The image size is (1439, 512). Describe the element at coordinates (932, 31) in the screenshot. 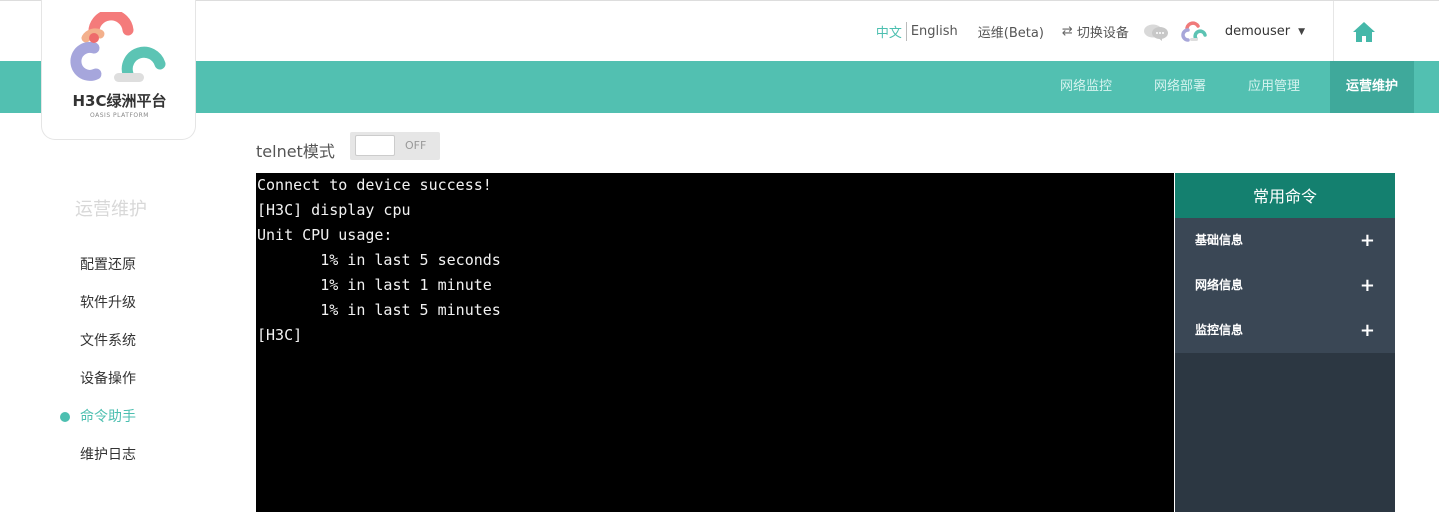

I see `lang-en-link: English` at that location.